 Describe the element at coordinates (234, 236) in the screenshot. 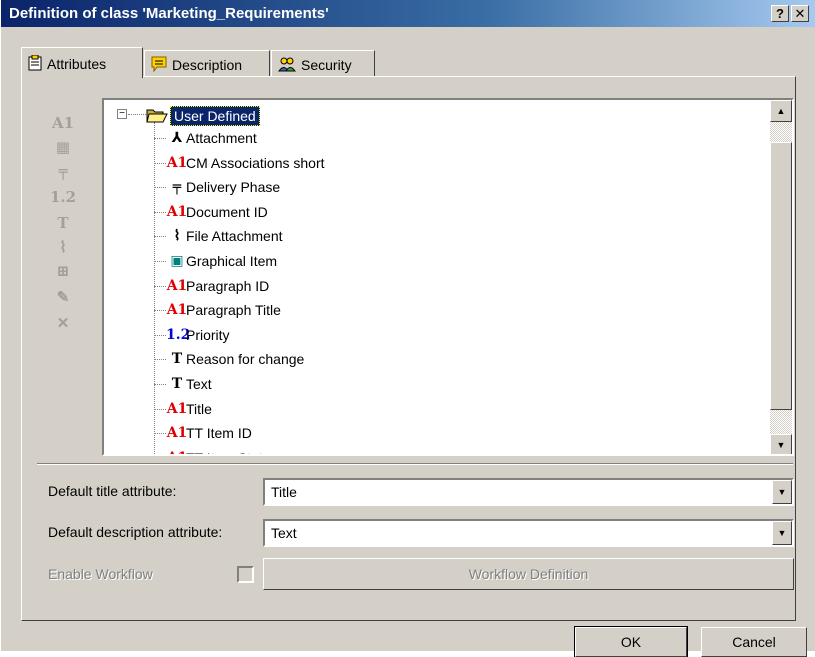

I see `tree-item-label: File Attachment` at that location.